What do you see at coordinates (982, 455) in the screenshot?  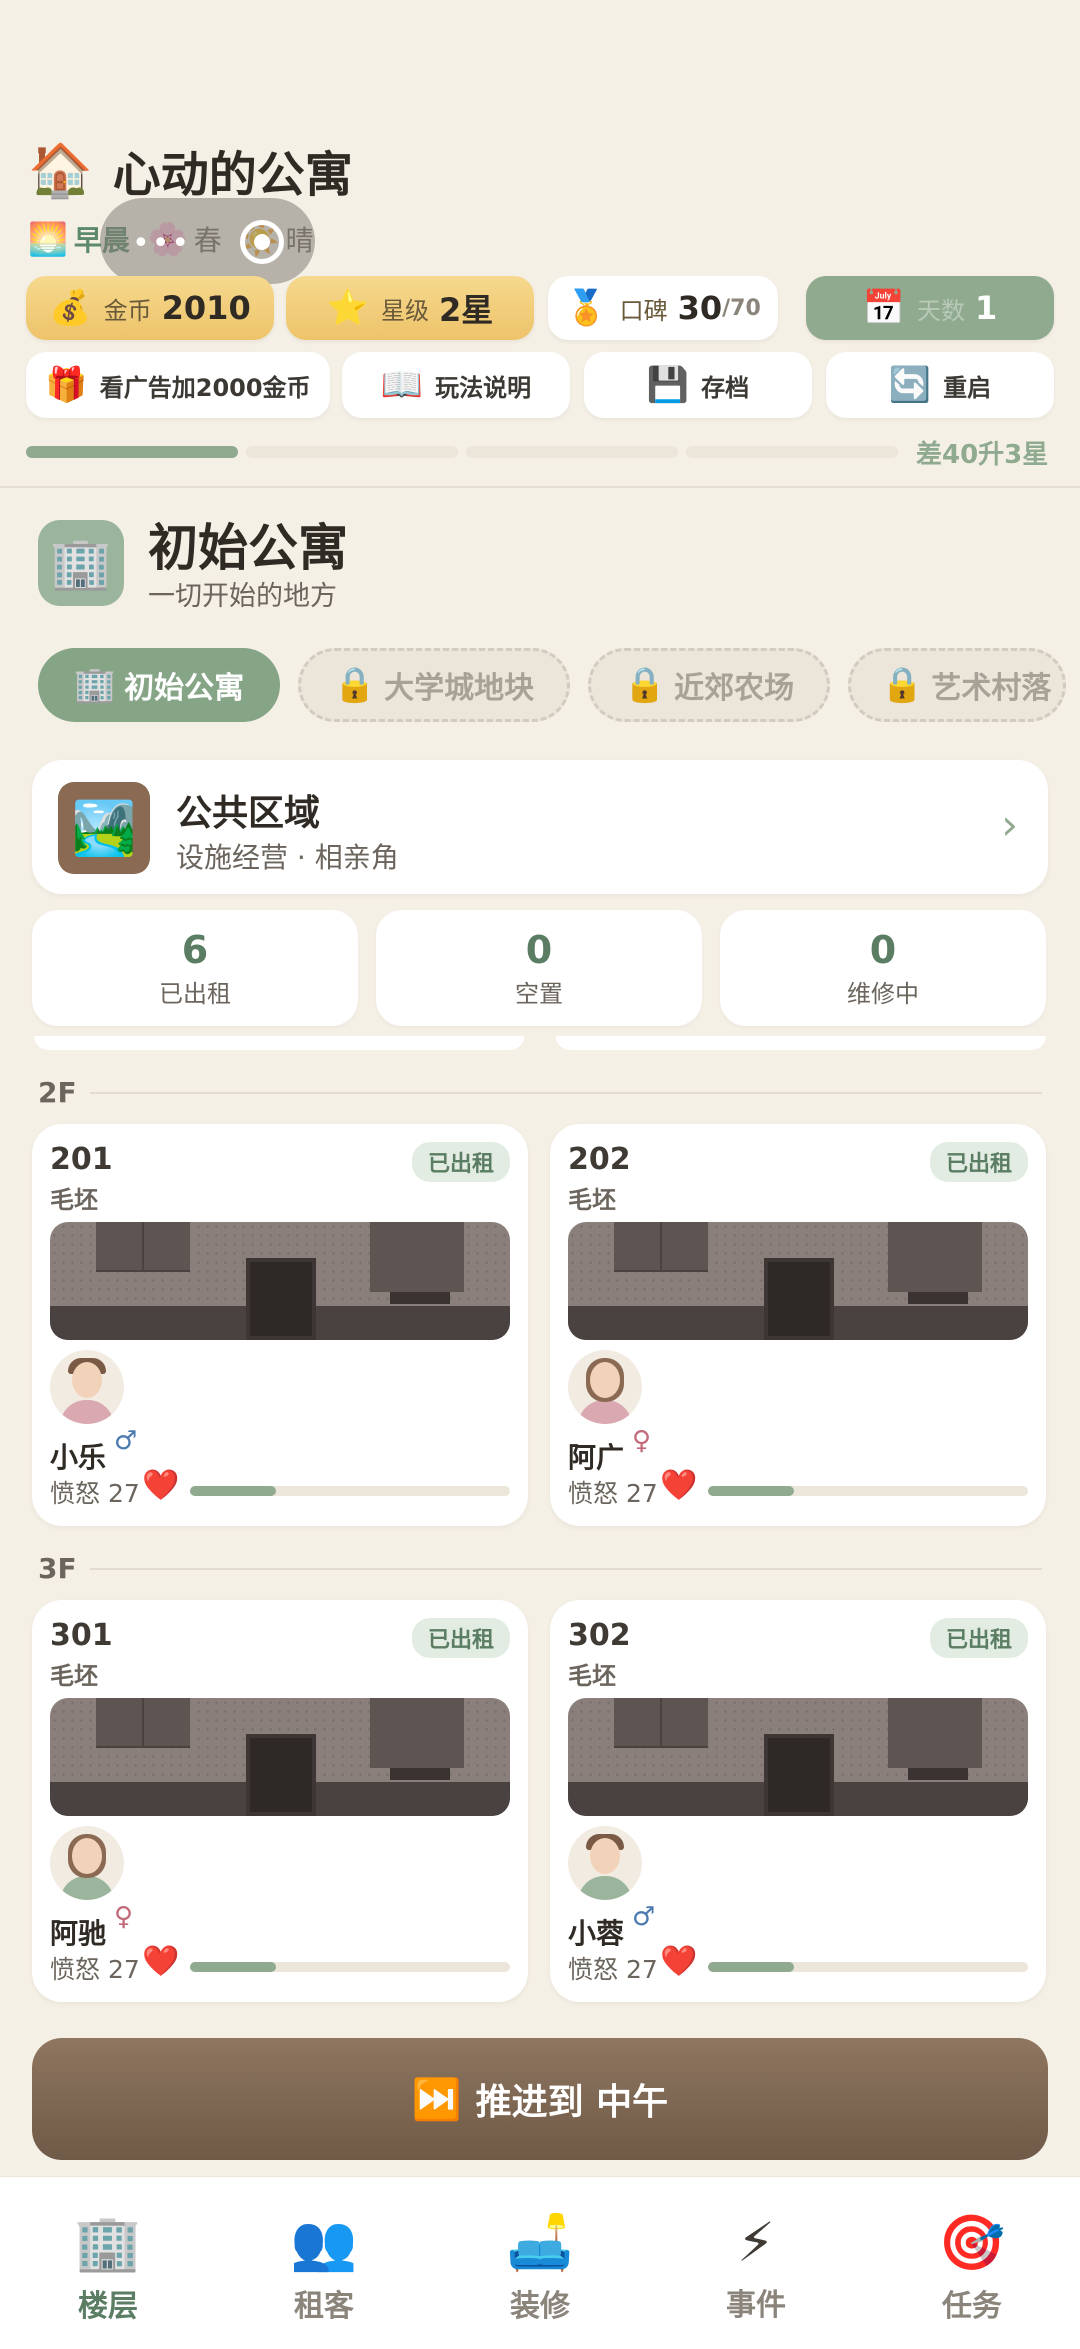 I see `star-progress-text: 差40升3星` at bounding box center [982, 455].